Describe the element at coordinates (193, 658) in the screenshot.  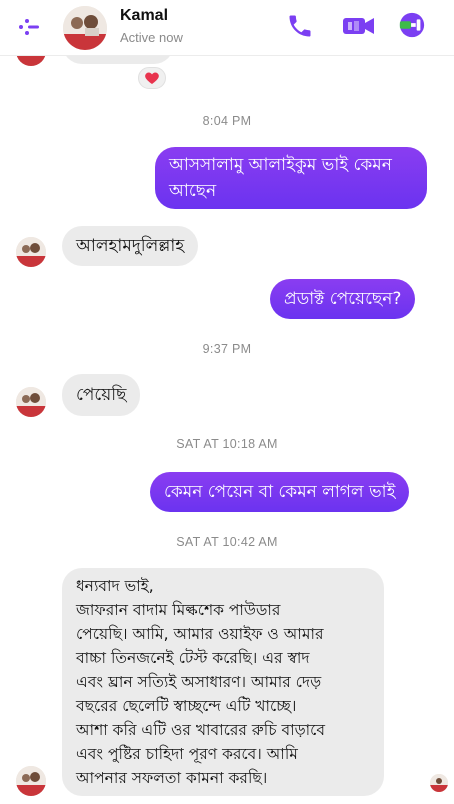
I see `message-line: বাচ্চা তিনজনেই টেস্ট করেছি। এর স্বাদ` at that location.